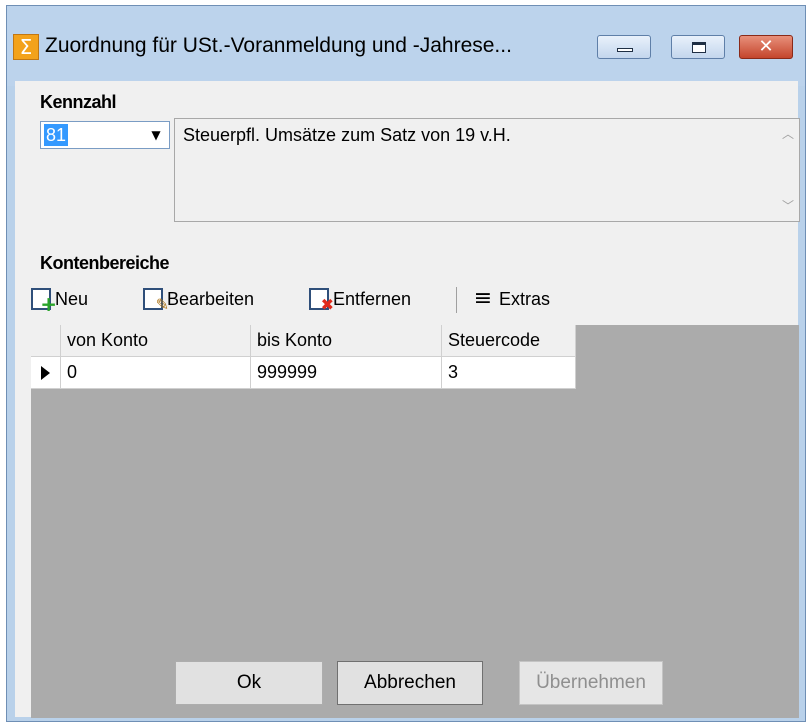  What do you see at coordinates (509, 372) in the screenshot?
I see `cell-steuercode: 3` at bounding box center [509, 372].